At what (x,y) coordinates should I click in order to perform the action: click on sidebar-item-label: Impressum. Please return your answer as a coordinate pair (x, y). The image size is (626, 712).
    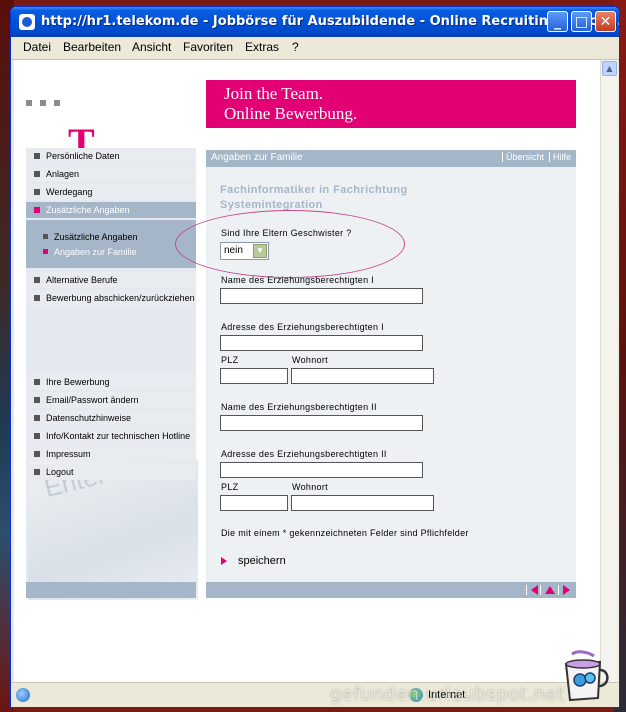
    Looking at the image, I should click on (68, 454).